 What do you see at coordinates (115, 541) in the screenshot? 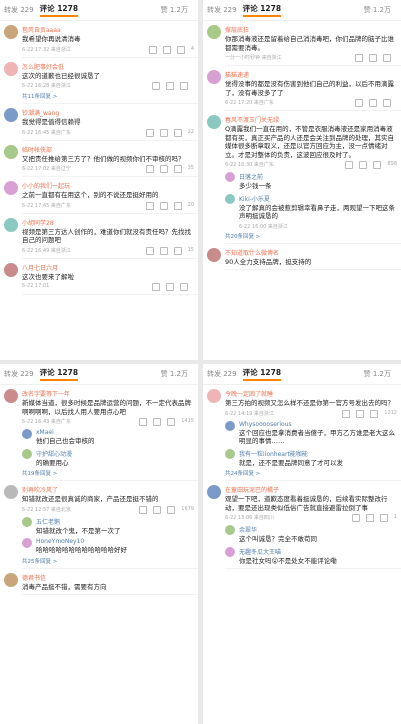
I see `reply-author: HoneYmoNey10` at bounding box center [115, 541].